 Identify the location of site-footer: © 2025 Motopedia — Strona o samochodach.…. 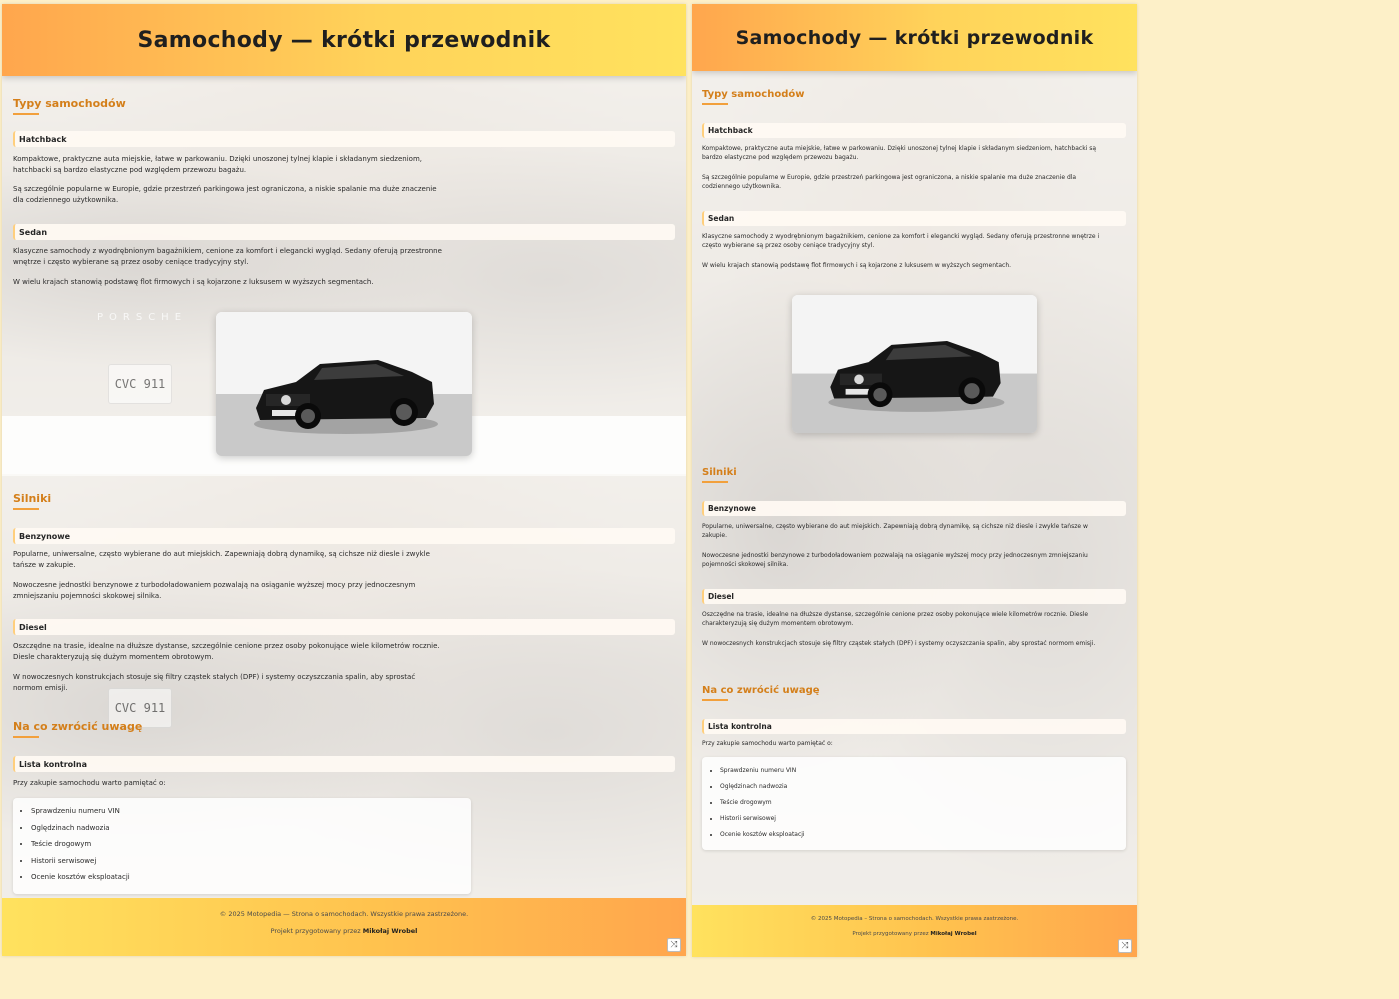
(344, 927).